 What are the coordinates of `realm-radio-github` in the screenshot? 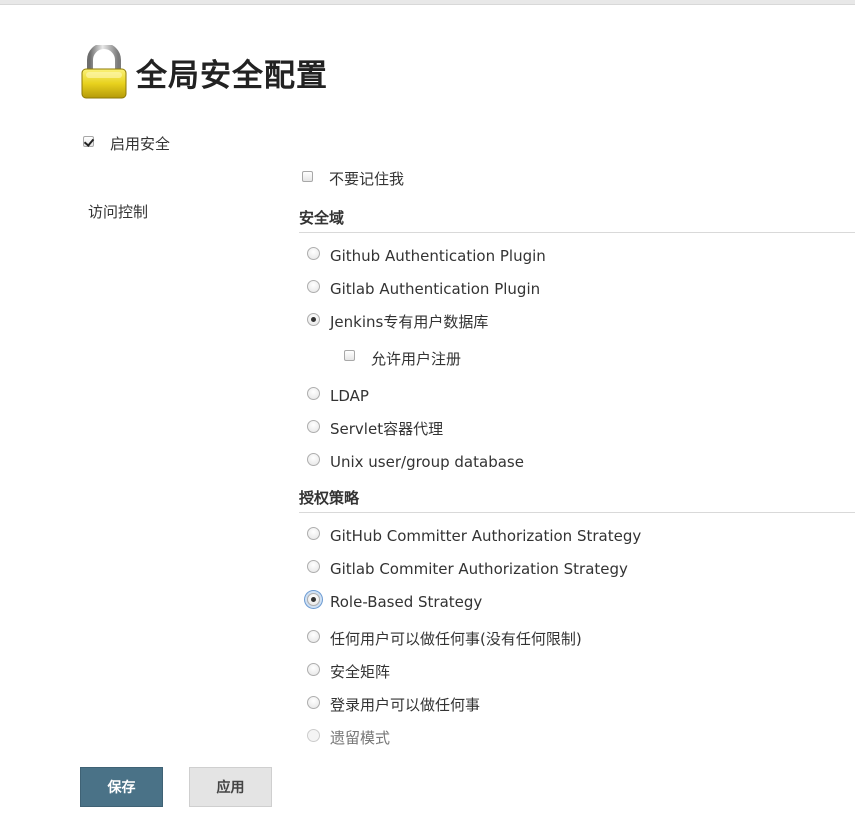 It's located at (313, 253).